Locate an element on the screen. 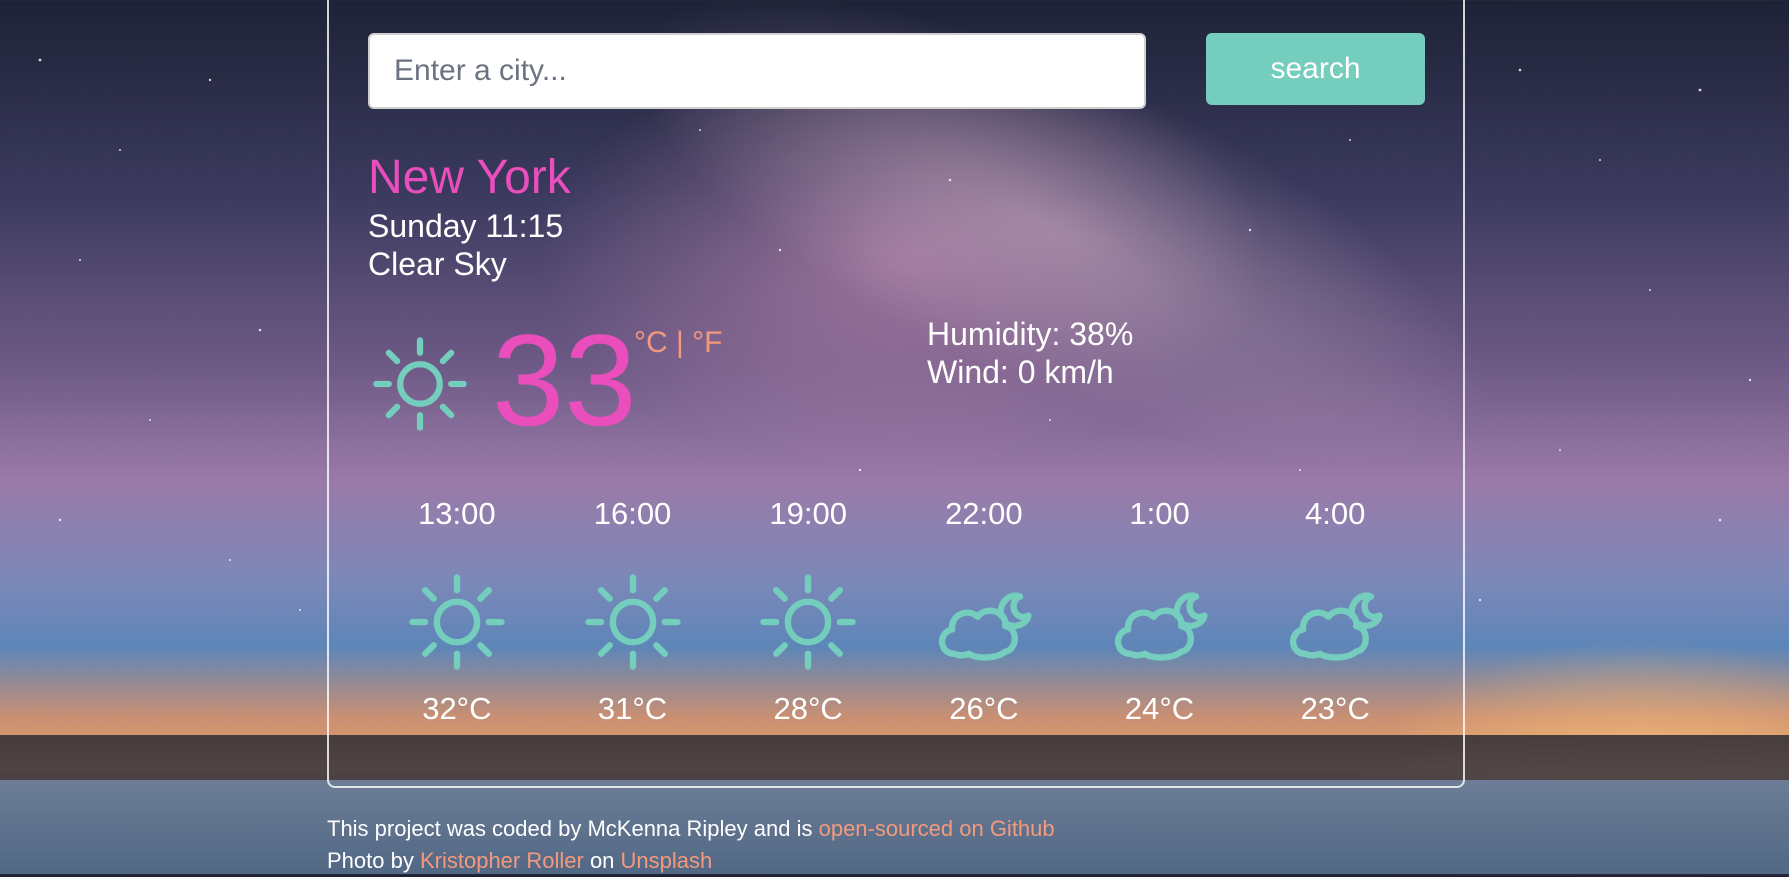 The width and height of the screenshot is (1789, 877). photo-credit-mid: on is located at coordinates (602, 860).